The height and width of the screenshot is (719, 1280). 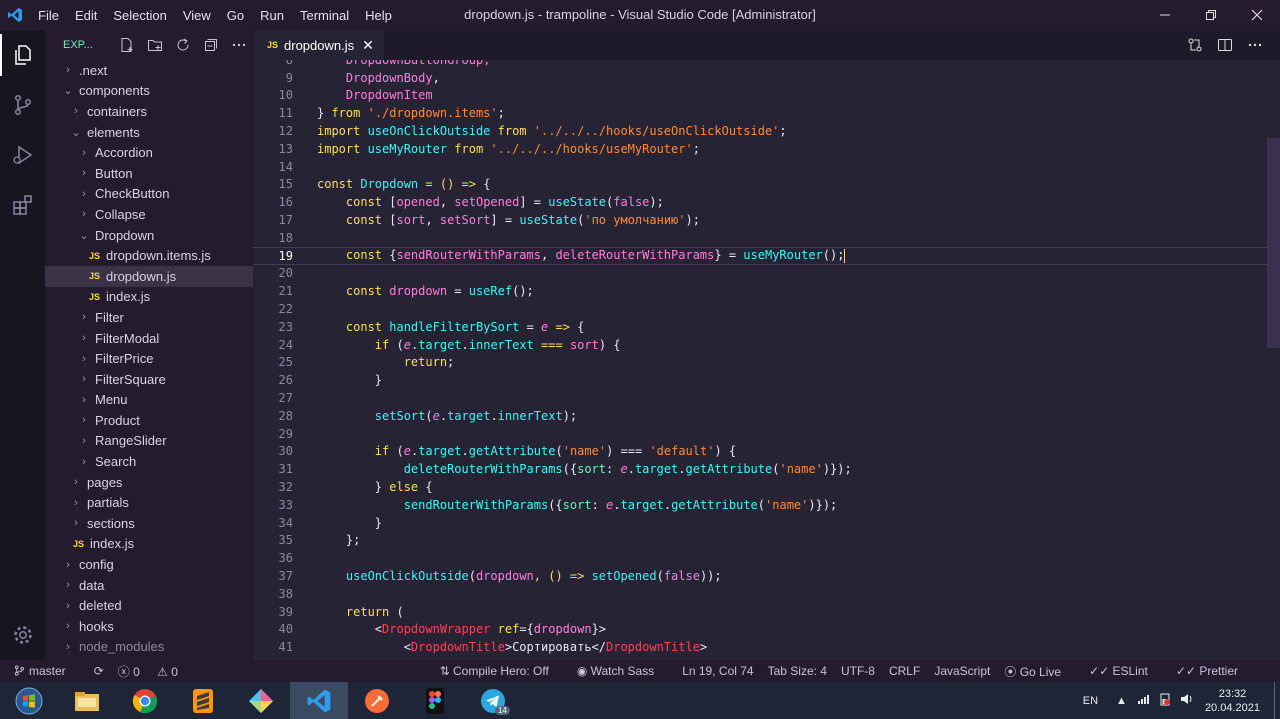 I want to click on menu-help: Help, so click(x=378, y=15).